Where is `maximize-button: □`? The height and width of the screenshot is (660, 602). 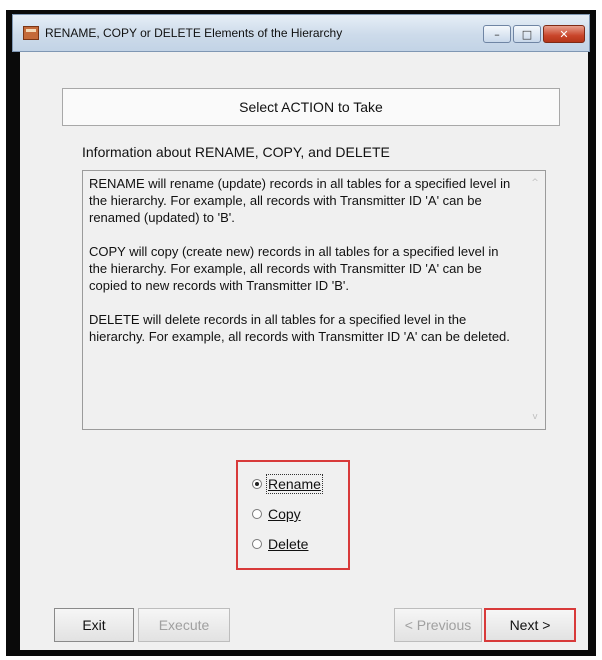
maximize-button: □ is located at coordinates (527, 34).